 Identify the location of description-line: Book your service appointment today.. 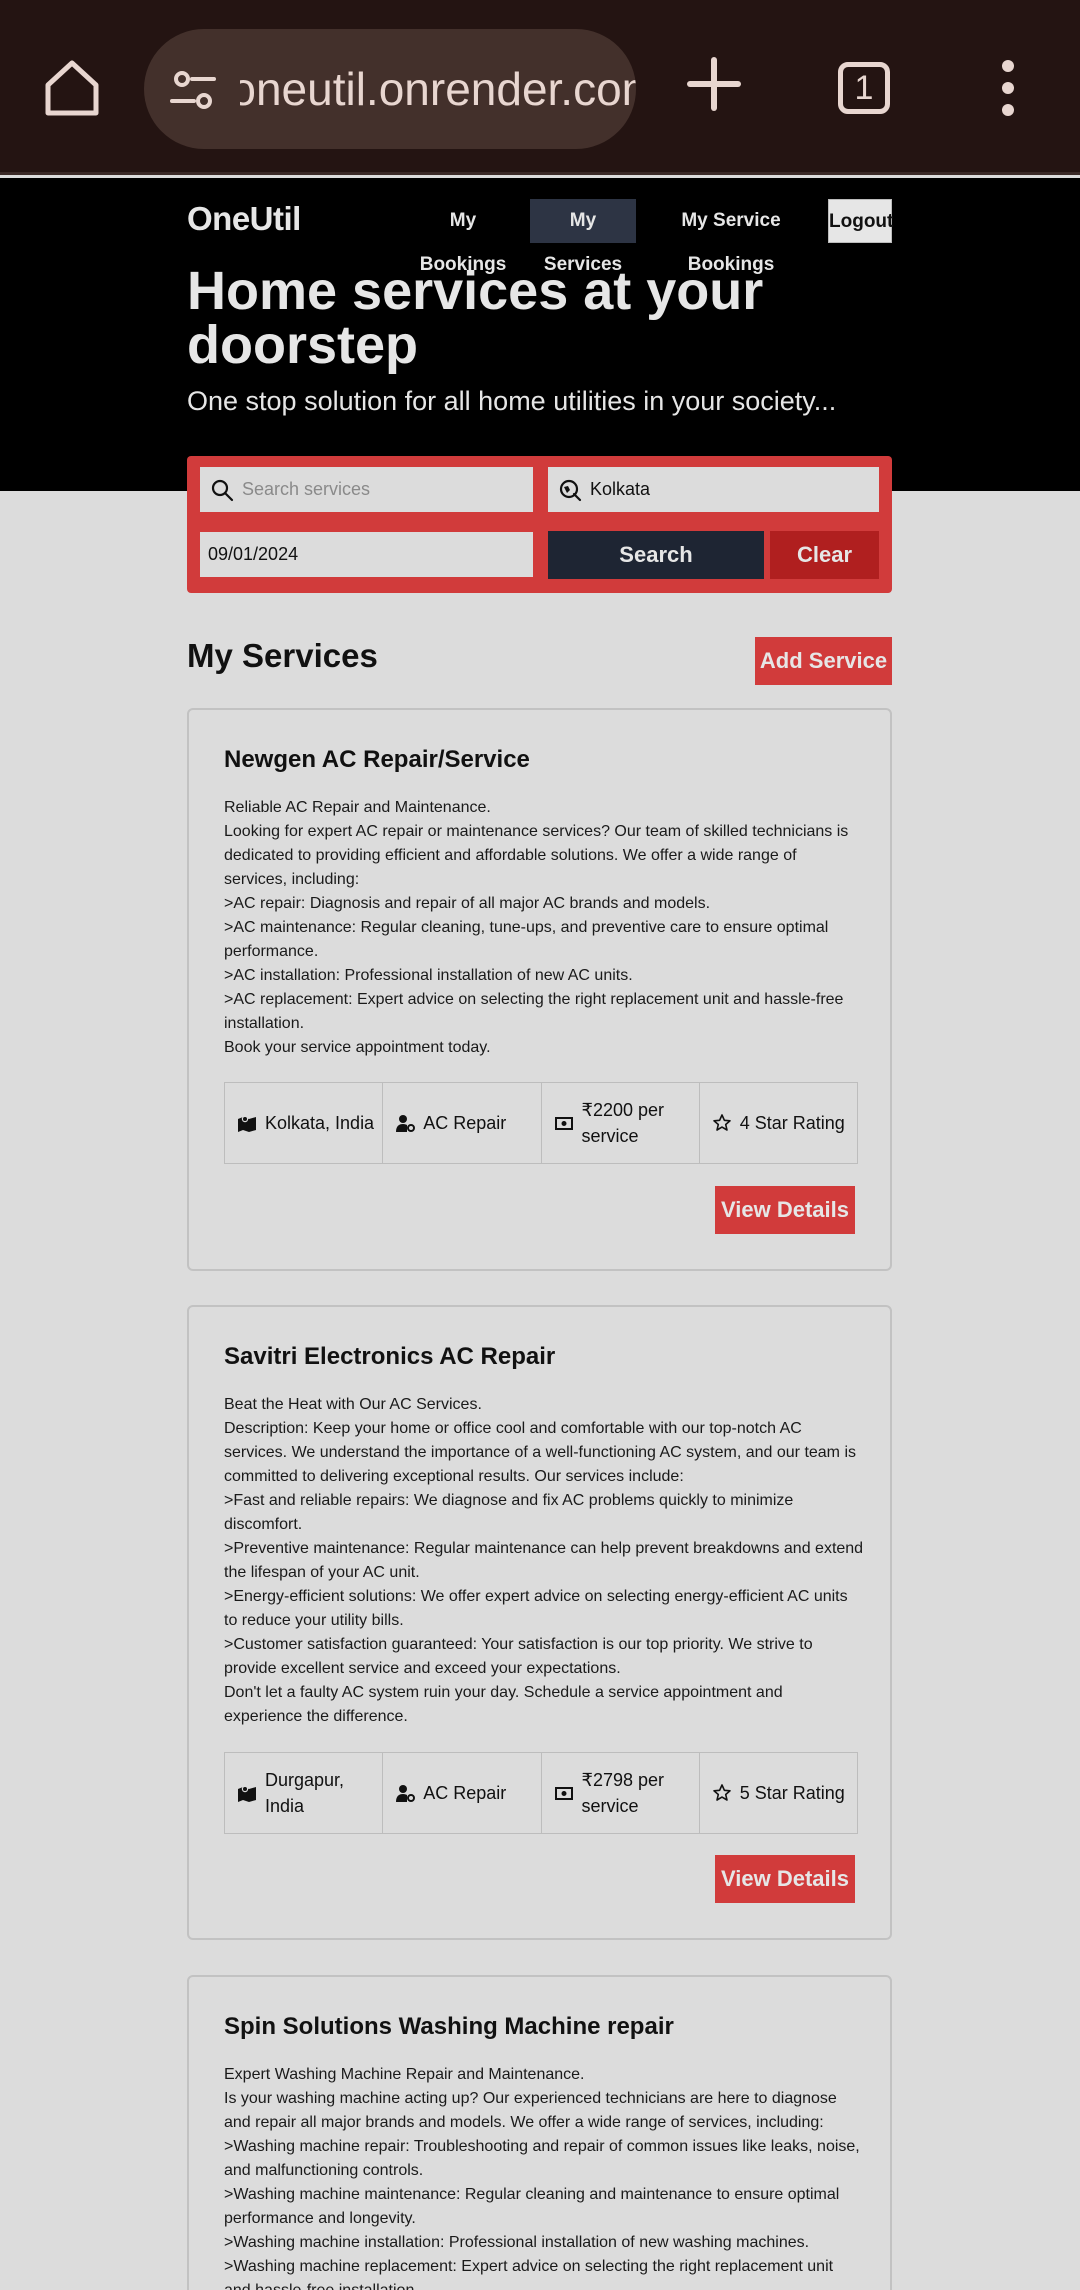
(357, 1047).